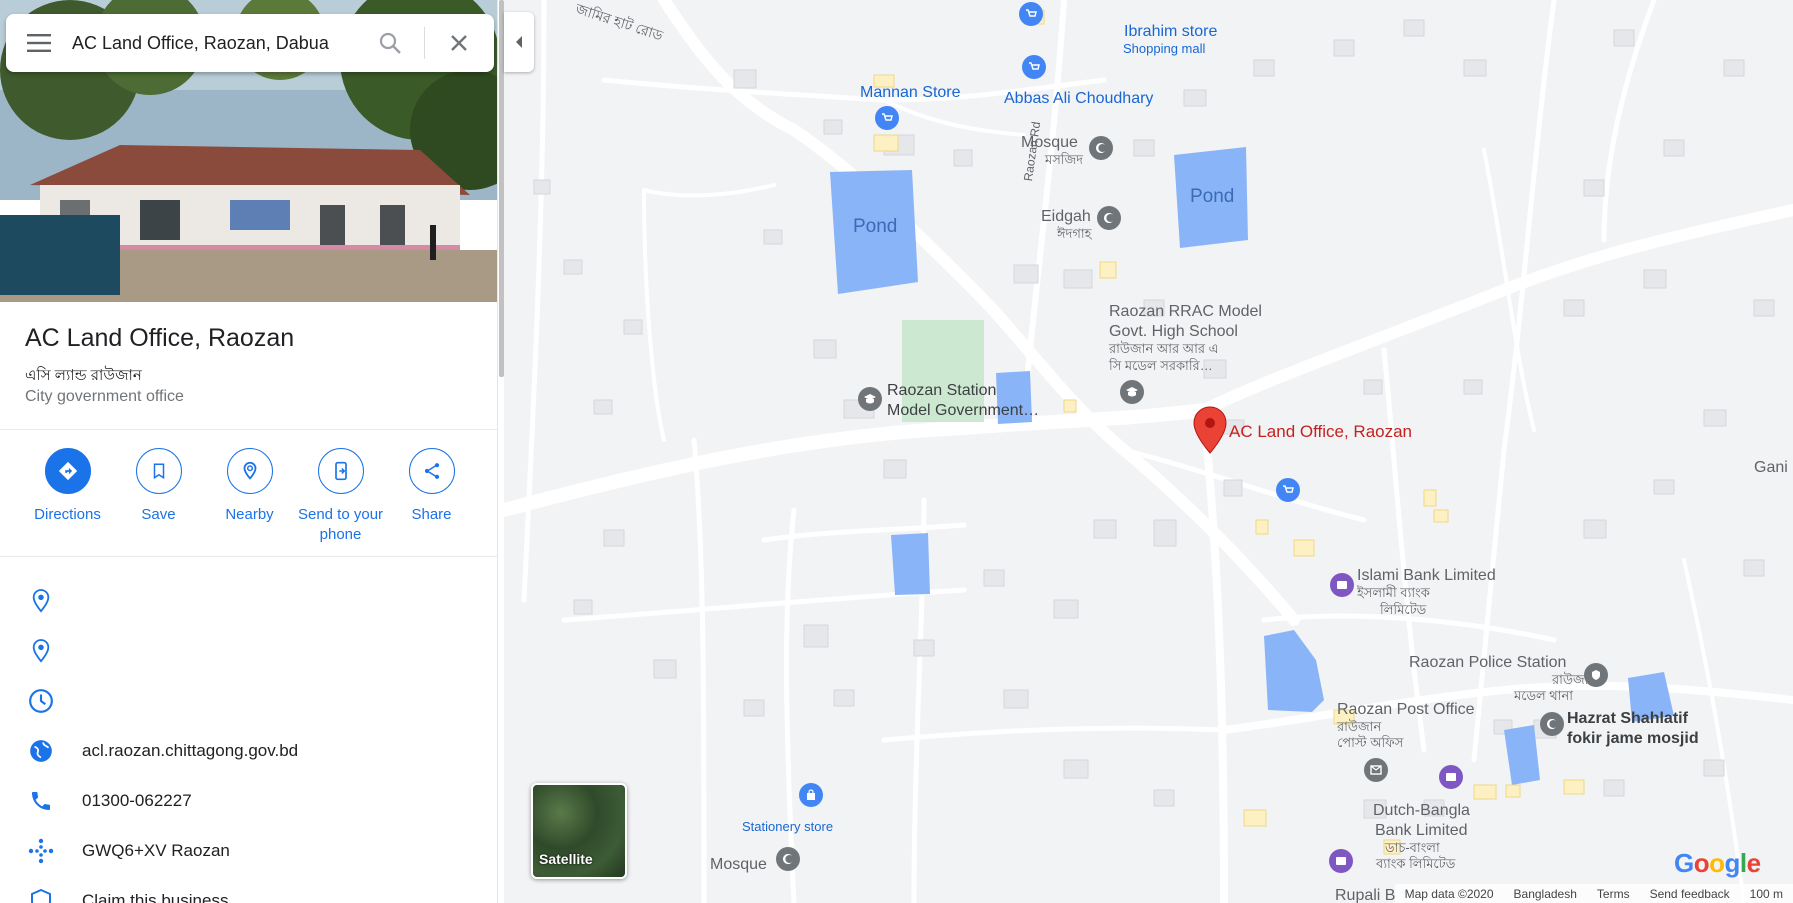 The height and width of the screenshot is (903, 1793). What do you see at coordinates (249, 514) in the screenshot?
I see `nearby-label: Nearby` at bounding box center [249, 514].